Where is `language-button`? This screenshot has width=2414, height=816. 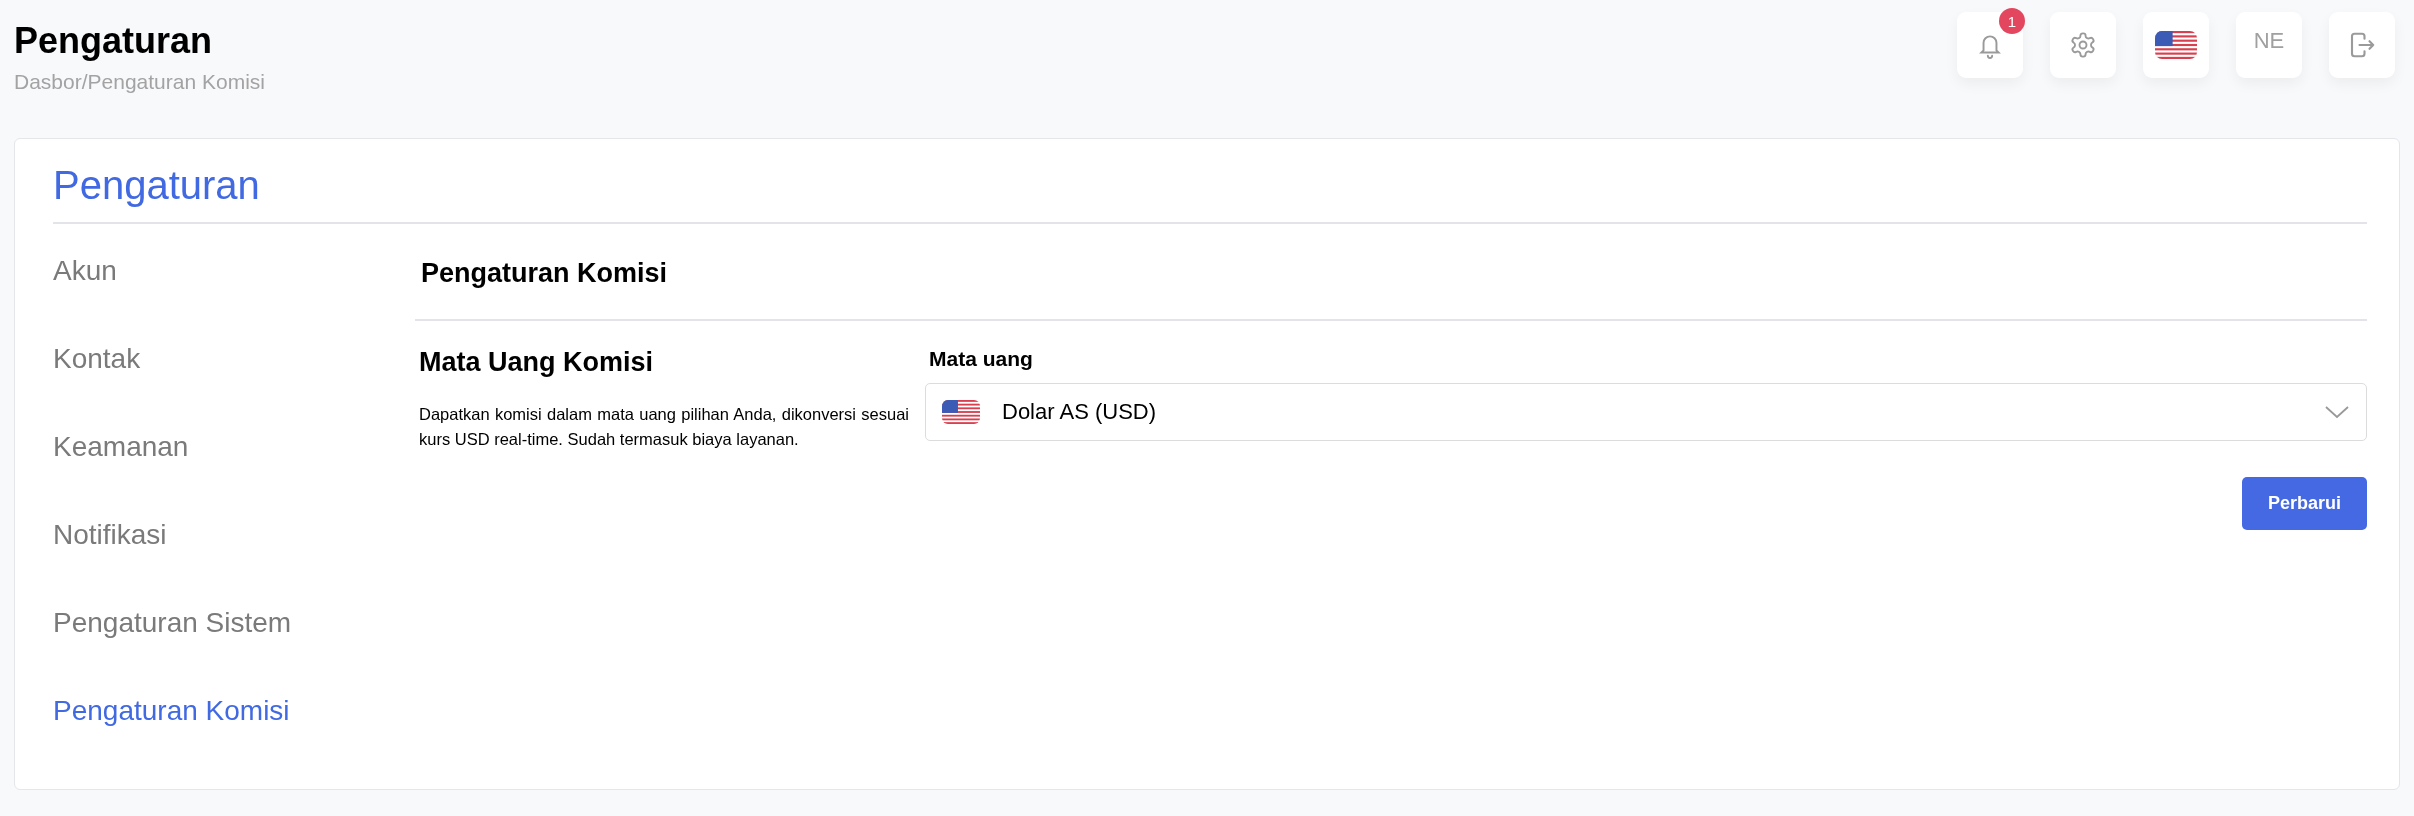
language-button is located at coordinates (2176, 45).